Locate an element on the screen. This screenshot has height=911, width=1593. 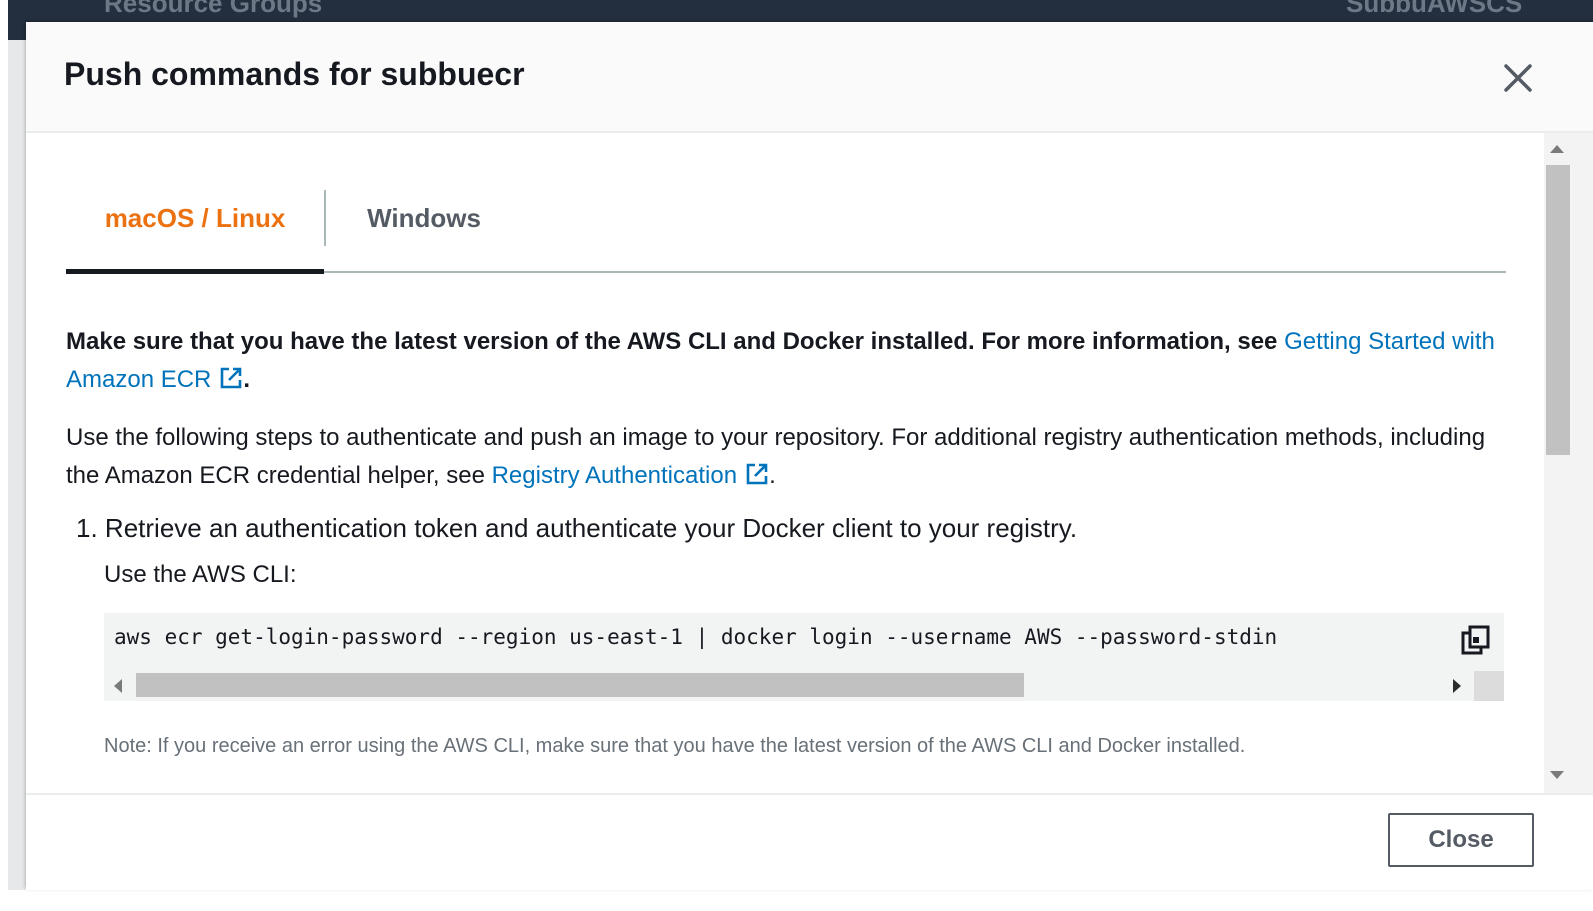
os-tabs: macOS / Linux Windows is located at coordinates (786, 229).